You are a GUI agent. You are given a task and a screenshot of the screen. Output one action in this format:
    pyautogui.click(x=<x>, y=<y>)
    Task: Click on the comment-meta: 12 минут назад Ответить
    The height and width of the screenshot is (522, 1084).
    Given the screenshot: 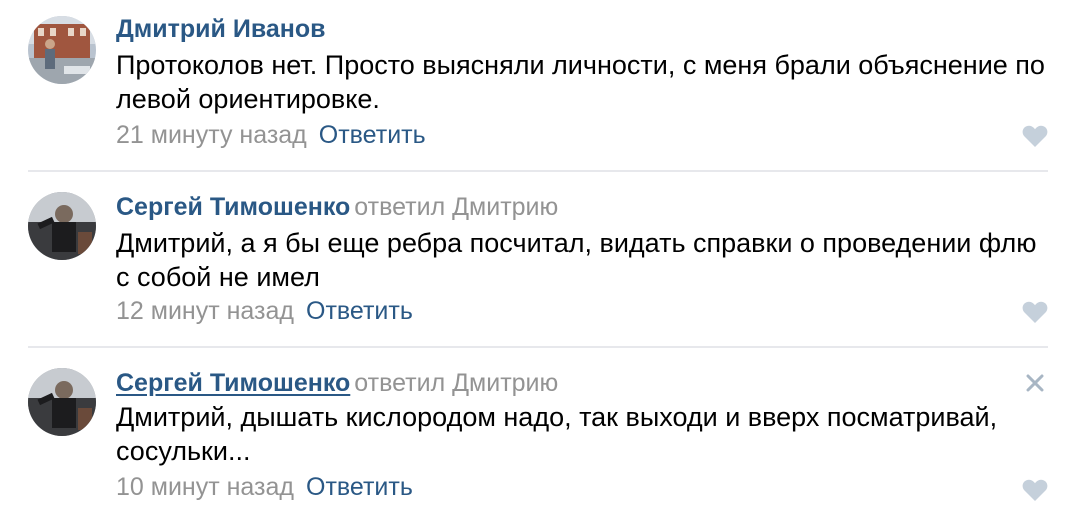 What is the action you would take?
    pyautogui.click(x=264, y=311)
    